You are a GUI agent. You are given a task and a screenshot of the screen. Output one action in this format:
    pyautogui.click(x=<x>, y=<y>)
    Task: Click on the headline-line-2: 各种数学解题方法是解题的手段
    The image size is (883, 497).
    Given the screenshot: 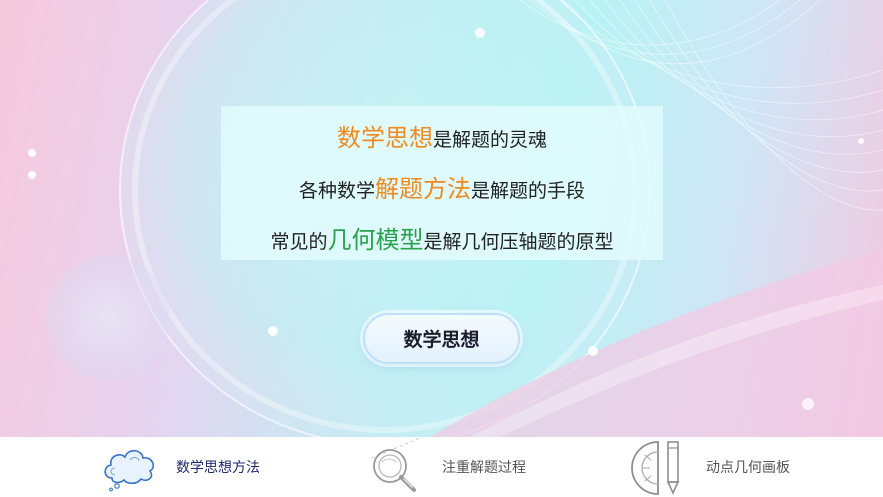 What is the action you would take?
    pyautogui.click(x=442, y=186)
    